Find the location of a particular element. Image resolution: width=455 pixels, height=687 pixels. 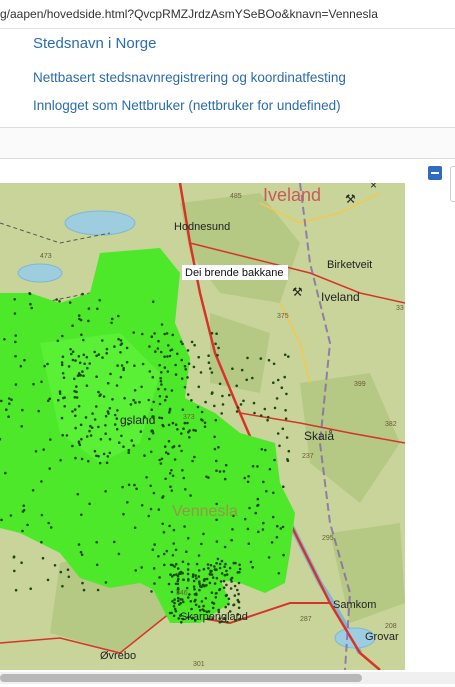

elev-295: 295 is located at coordinates (328, 538).